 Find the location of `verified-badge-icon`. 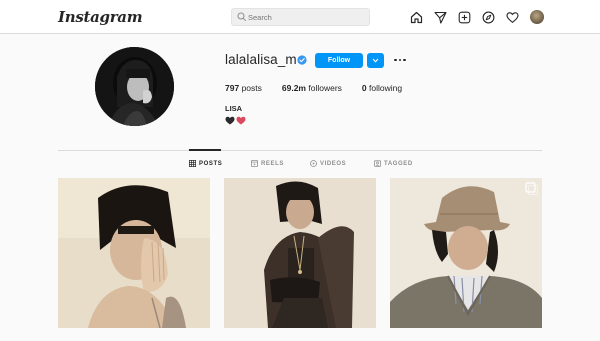

verified-badge-icon is located at coordinates (302, 60).